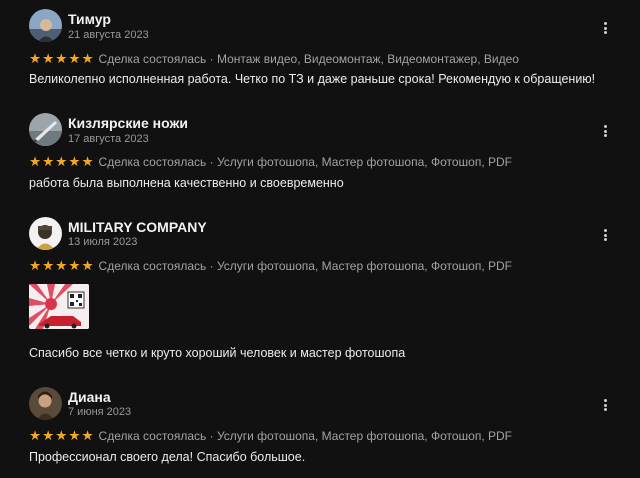 This screenshot has height=478, width=640. Describe the element at coordinates (137, 227) in the screenshot. I see `author-name: MILITARY COMPANY` at that location.